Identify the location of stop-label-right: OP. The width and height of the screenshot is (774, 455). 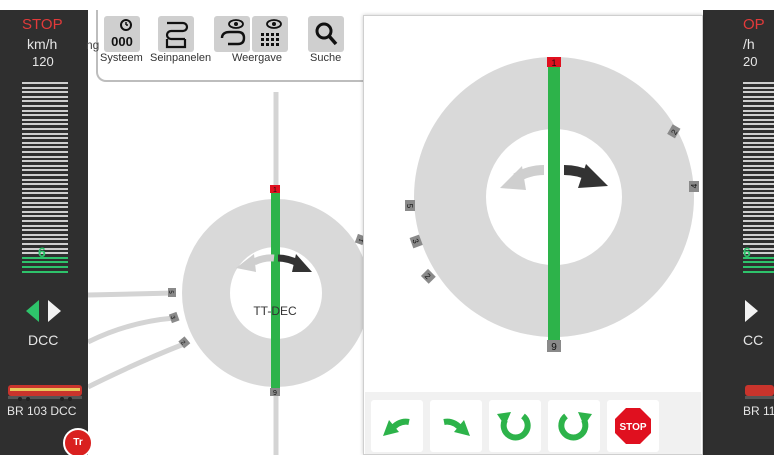
(754, 24).